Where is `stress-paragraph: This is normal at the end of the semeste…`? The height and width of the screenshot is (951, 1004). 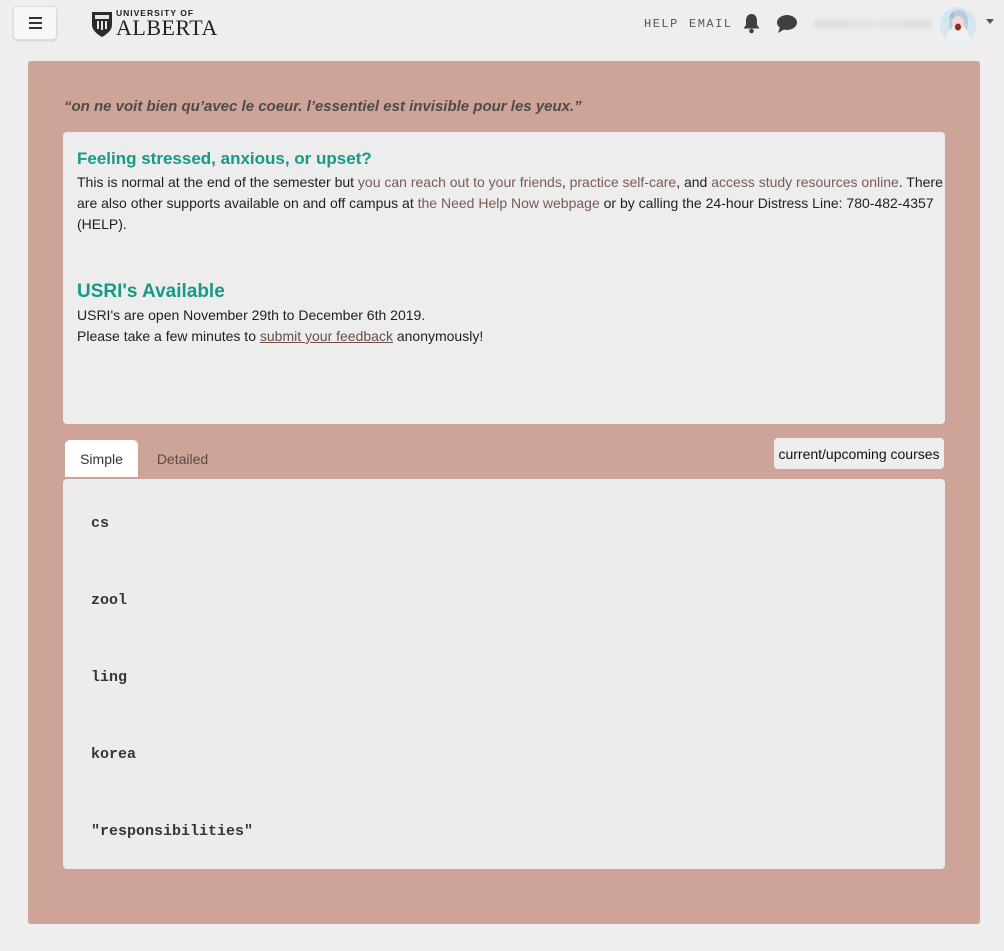 stress-paragraph: This is normal at the end of the semeste… is located at coordinates (511, 203).